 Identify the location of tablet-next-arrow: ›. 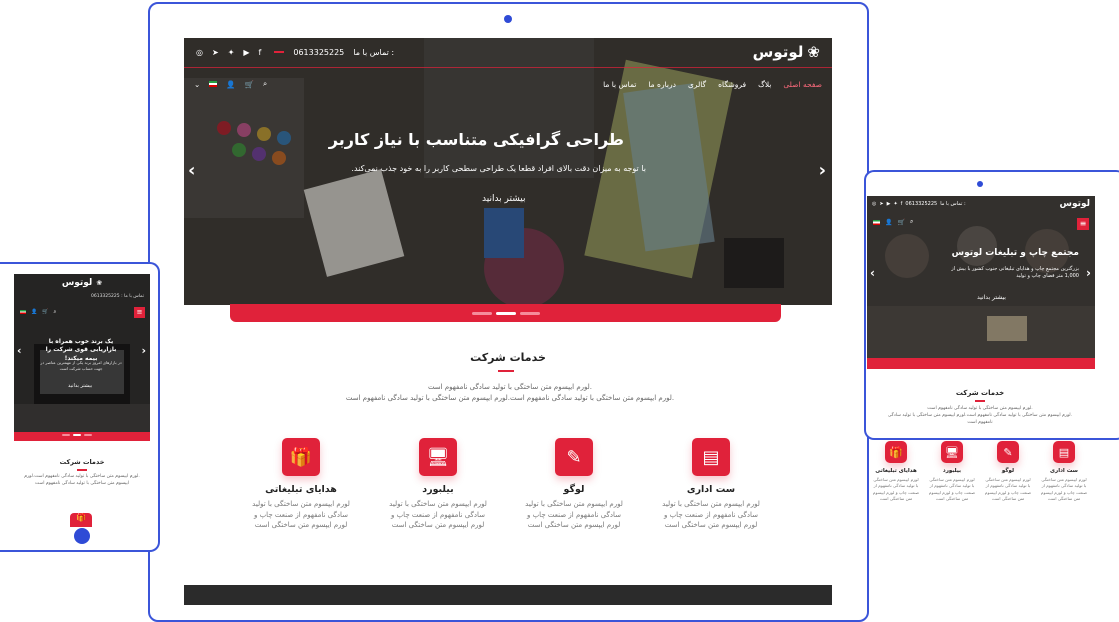
(1088, 273).